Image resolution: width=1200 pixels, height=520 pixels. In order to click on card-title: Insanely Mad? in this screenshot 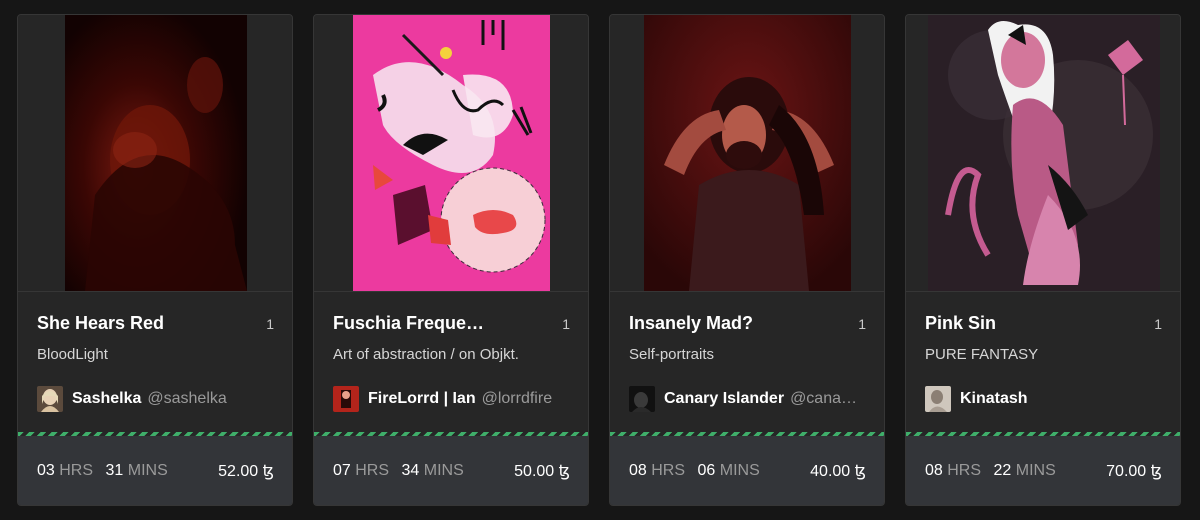, I will do `click(691, 323)`.